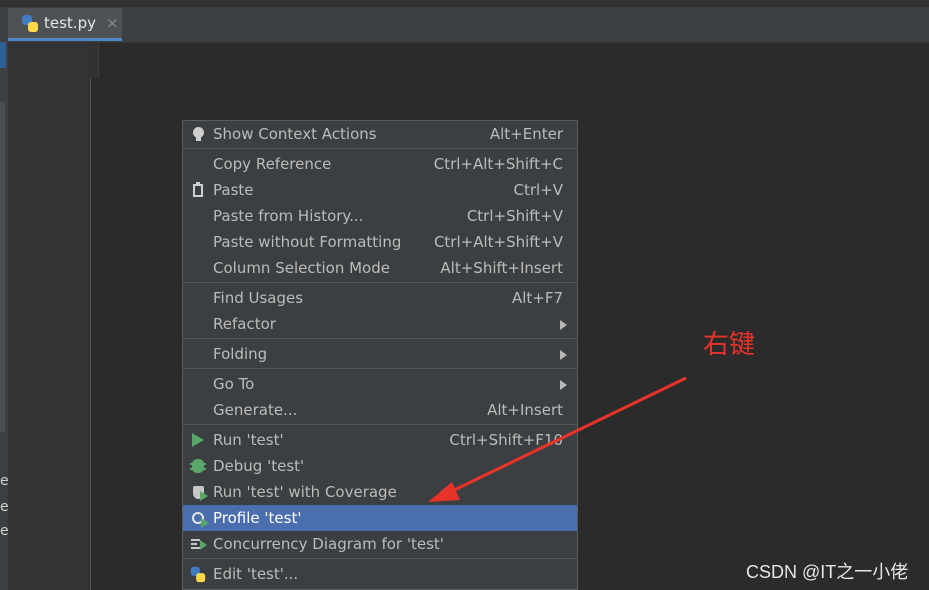 The image size is (929, 590). I want to click on watermark: CSDN @IT之一小佬, so click(827, 572).